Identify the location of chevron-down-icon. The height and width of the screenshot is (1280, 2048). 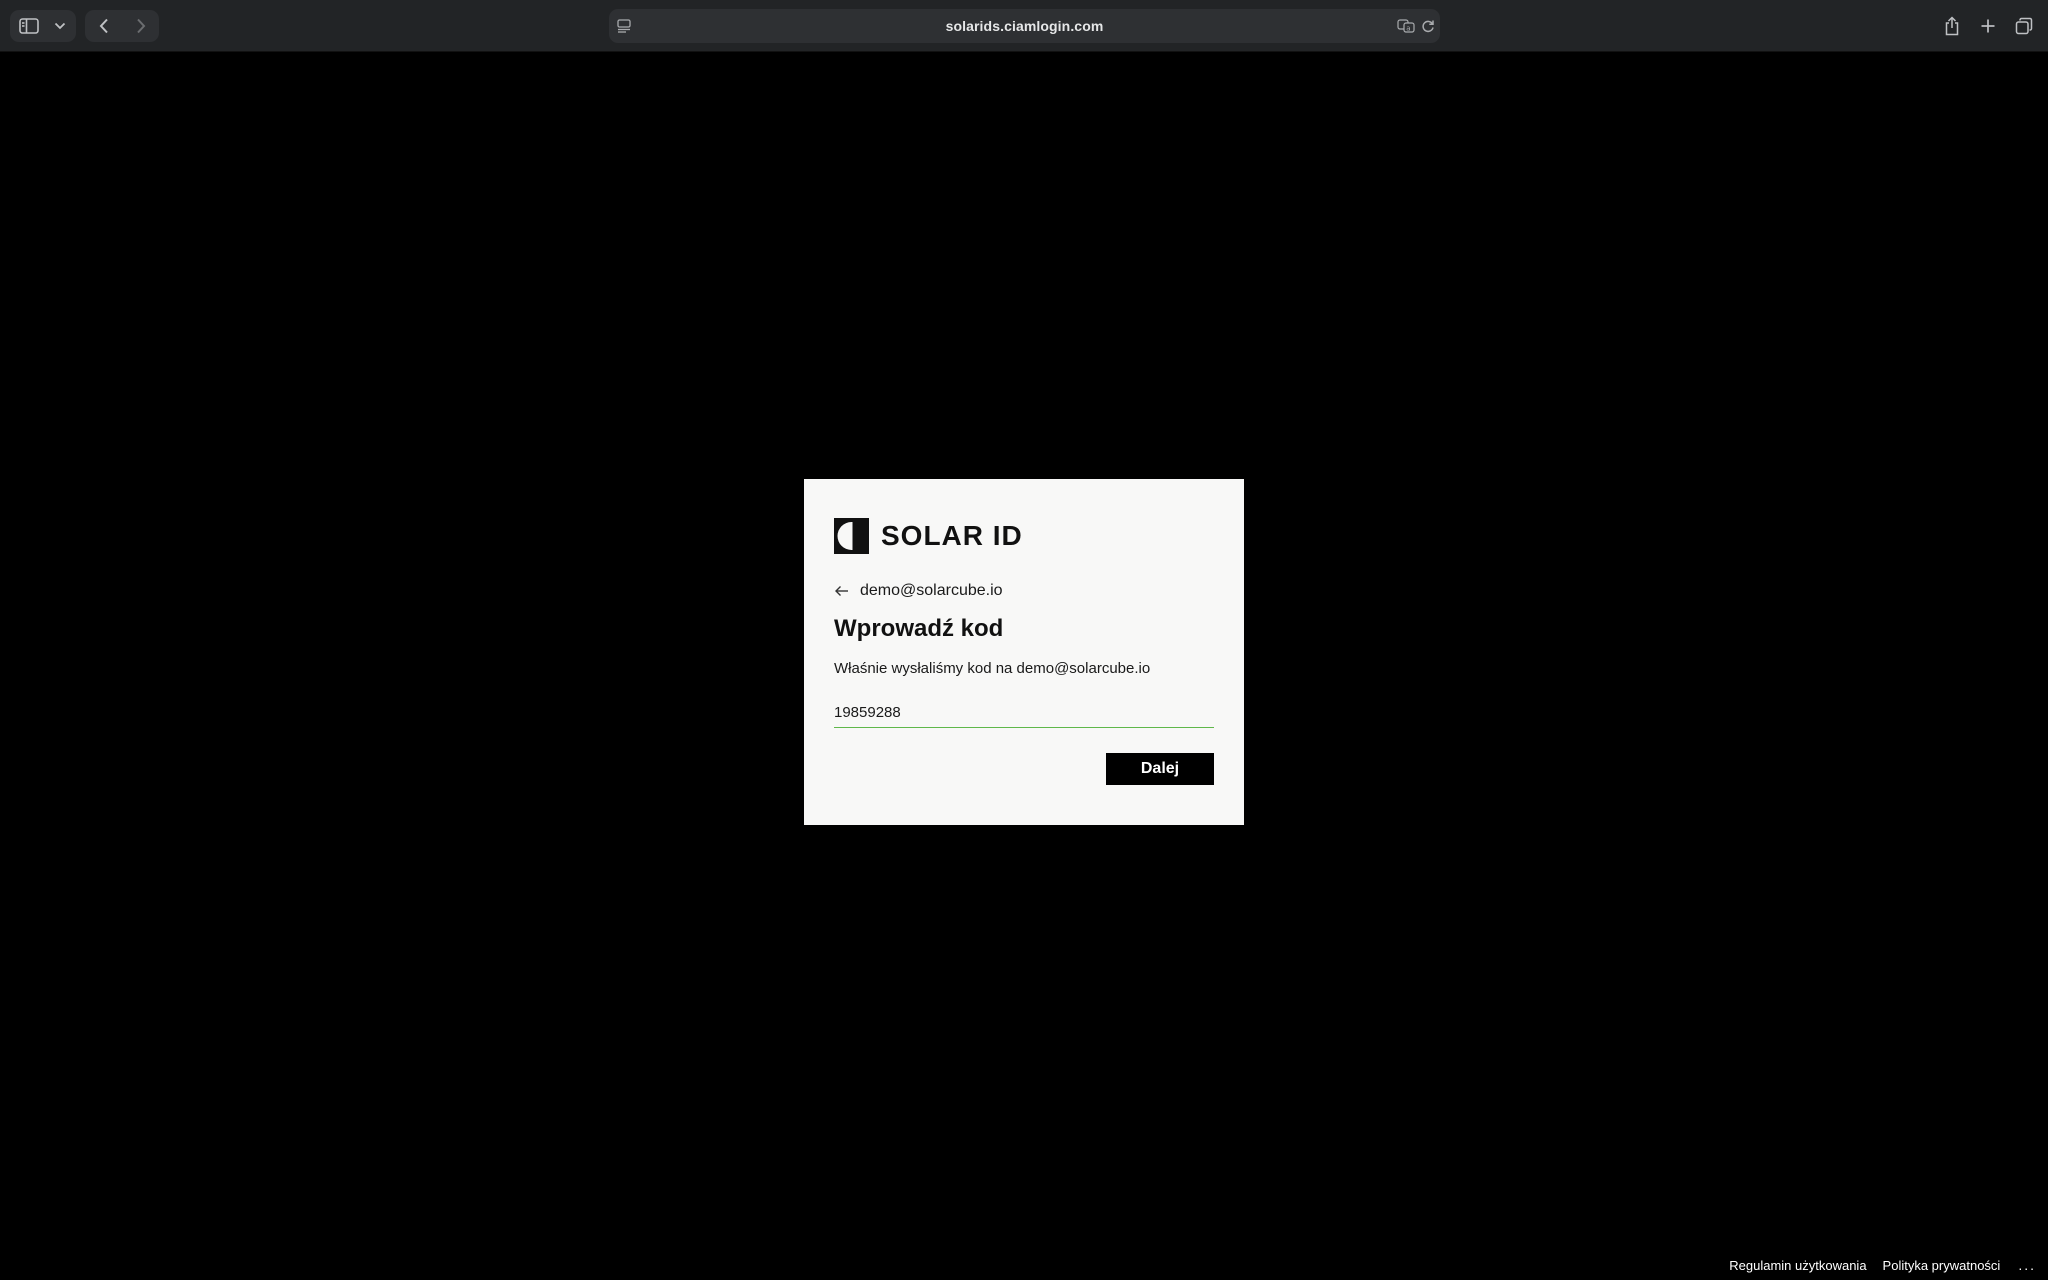
(60, 26).